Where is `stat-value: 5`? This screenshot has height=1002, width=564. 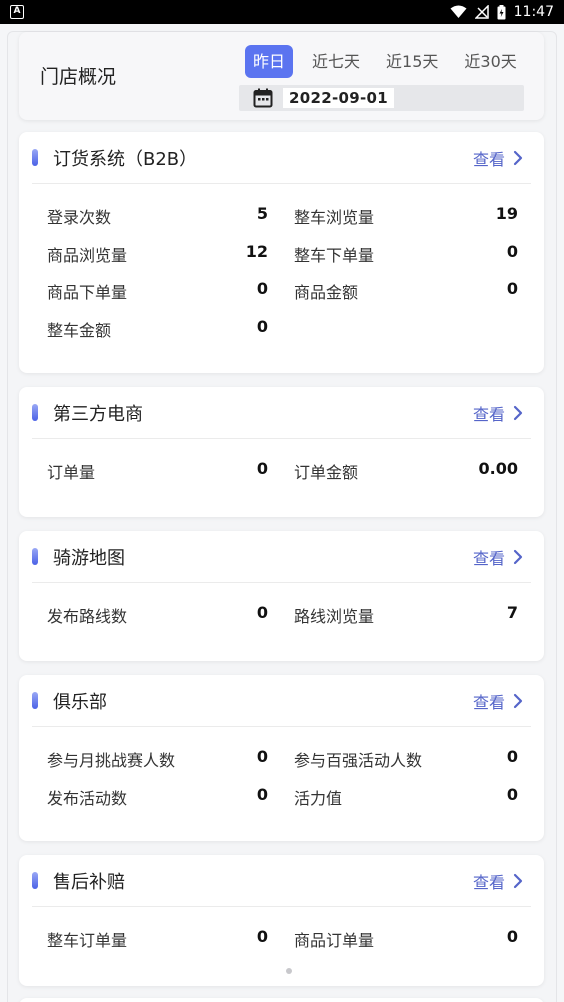
stat-value: 5 is located at coordinates (262, 213).